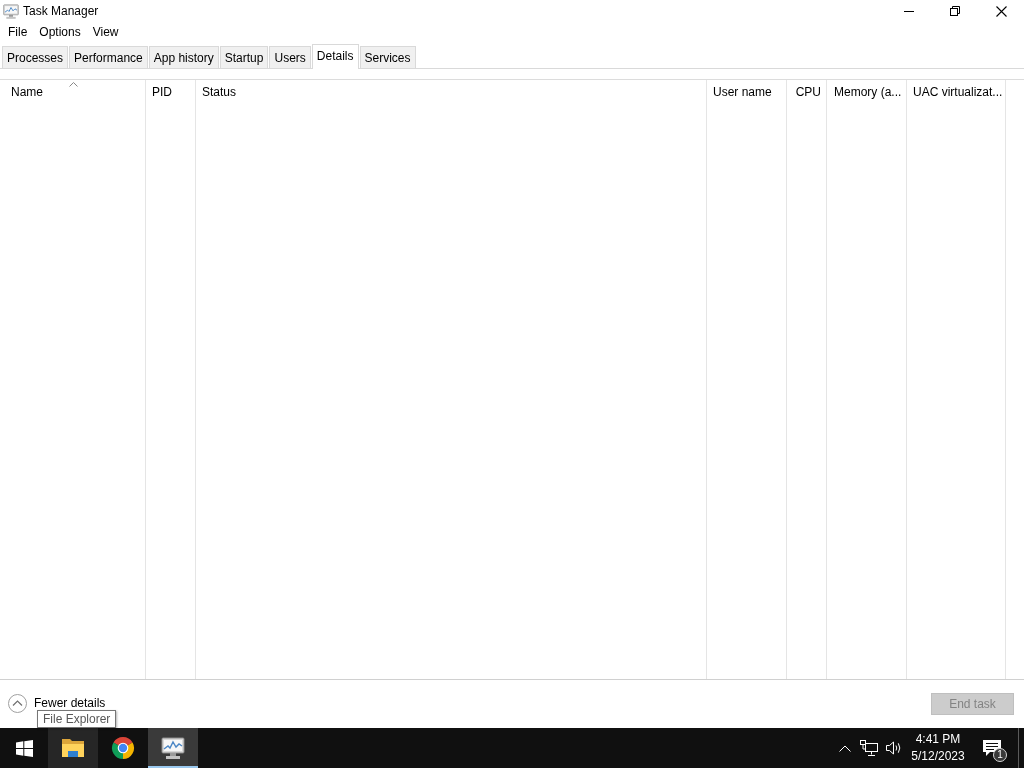 This screenshot has height=768, width=1024. I want to click on browser-icon, so click(123, 748).